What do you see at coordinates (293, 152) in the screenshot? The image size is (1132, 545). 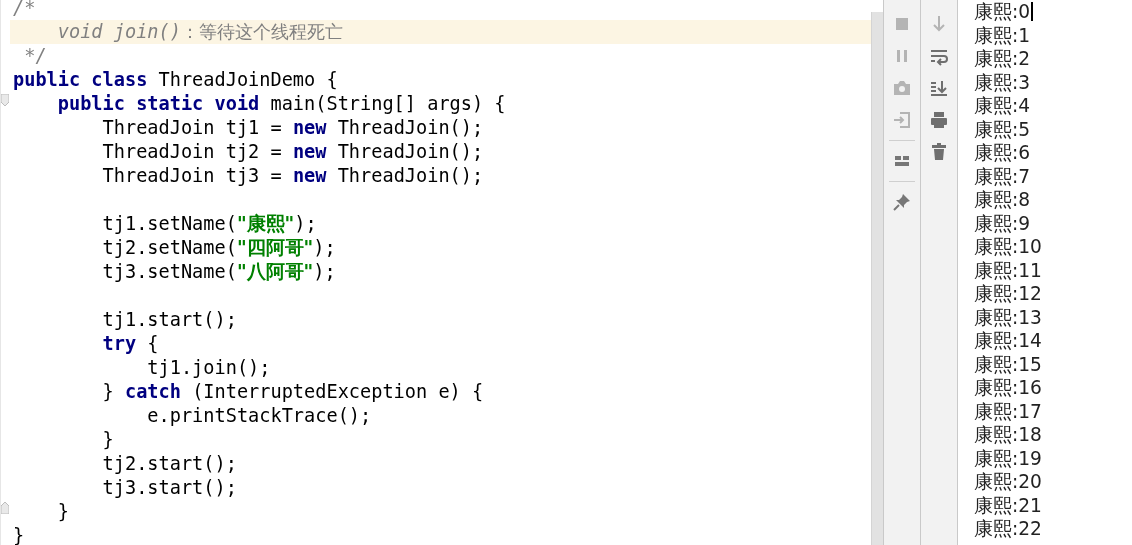 I see `code-line: ThreadJoin tj2 = new ThreadJoin();` at bounding box center [293, 152].